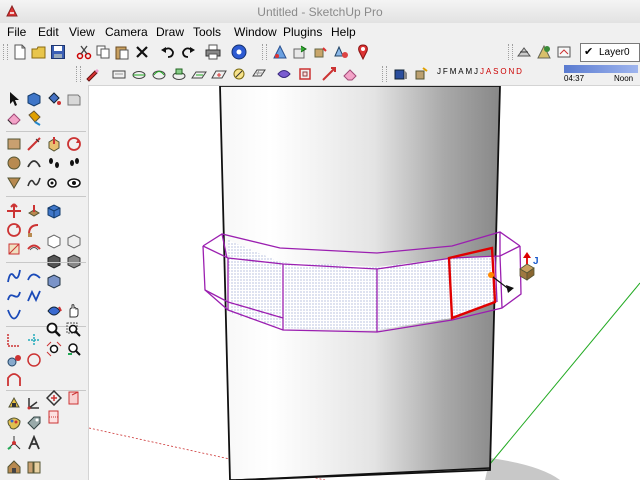 This screenshot has width=640, height=480. What do you see at coordinates (544, 52) in the screenshot?
I see `layer-color-icon` at bounding box center [544, 52].